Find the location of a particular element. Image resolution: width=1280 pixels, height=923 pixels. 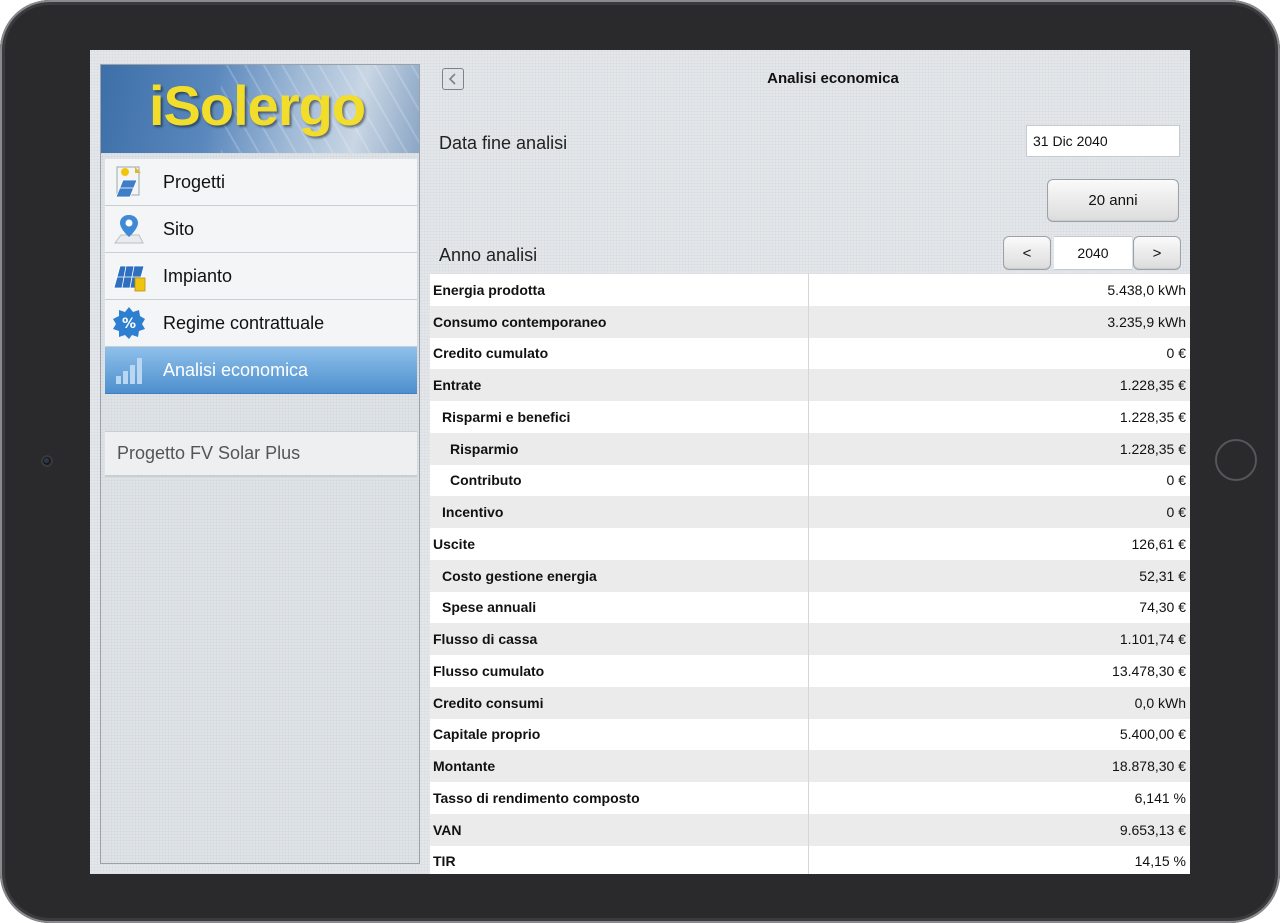

row-value: 1.101,74 € is located at coordinates (1152, 639).